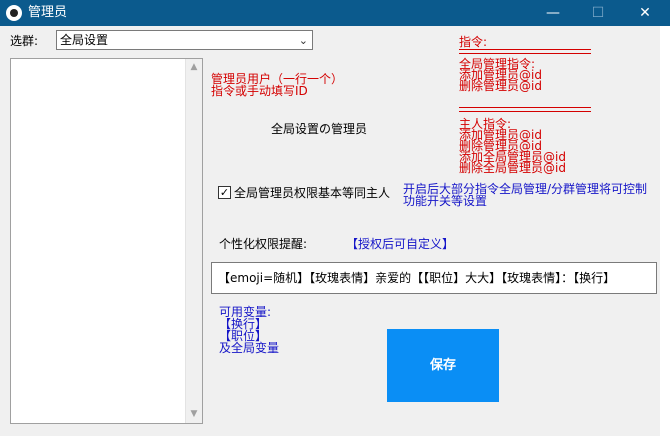 This screenshot has height=436, width=670. I want to click on scroll-down-icon: ▼, so click(194, 414).